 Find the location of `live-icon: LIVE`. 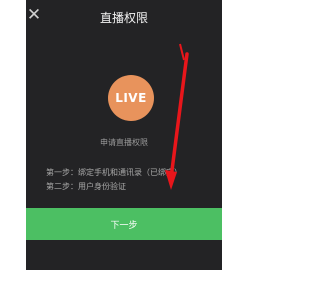

live-icon: LIVE is located at coordinates (131, 98).